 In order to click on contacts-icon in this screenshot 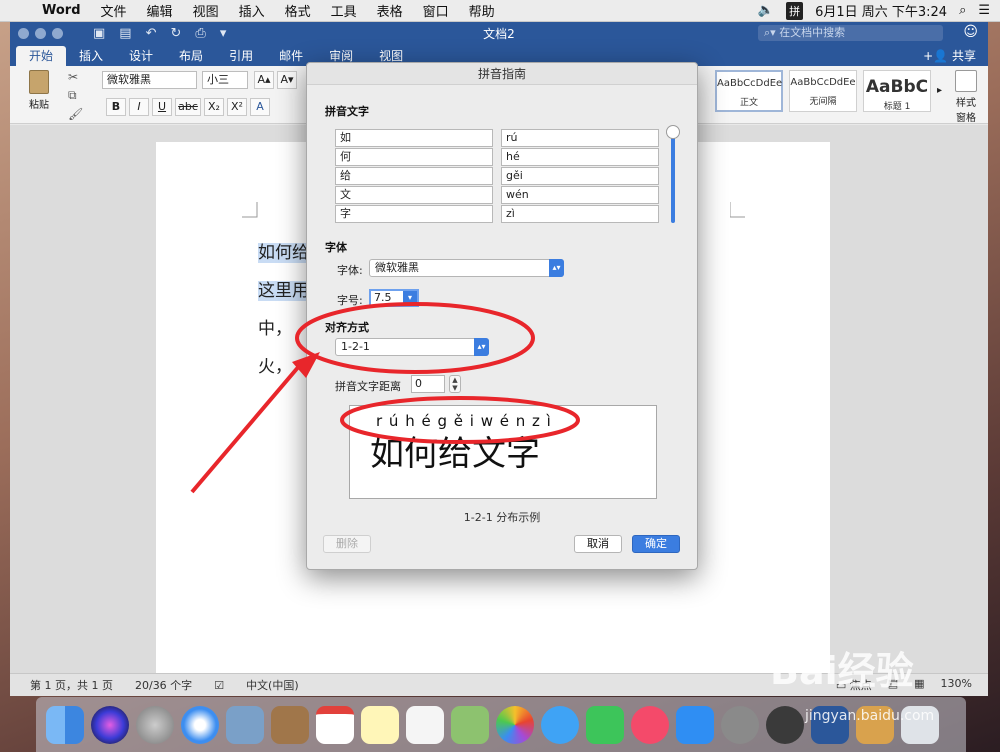, I will do `click(290, 724)`.